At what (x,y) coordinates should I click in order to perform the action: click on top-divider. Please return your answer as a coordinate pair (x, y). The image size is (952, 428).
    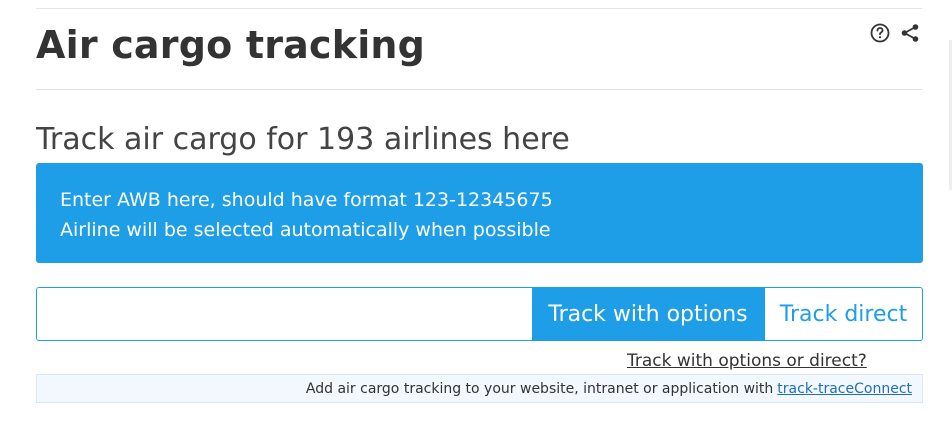
    Looking at the image, I should click on (479, 8).